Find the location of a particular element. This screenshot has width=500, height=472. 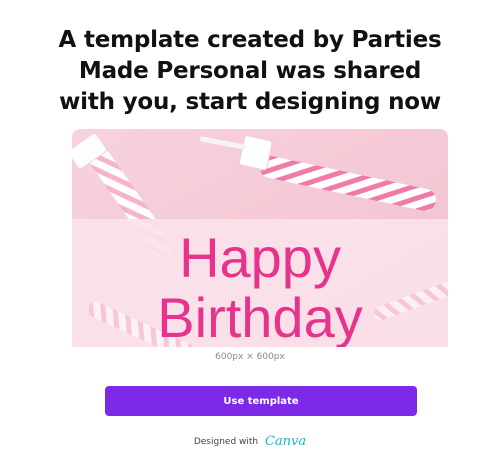

card-text-birthday: Birthday is located at coordinates (259, 316).